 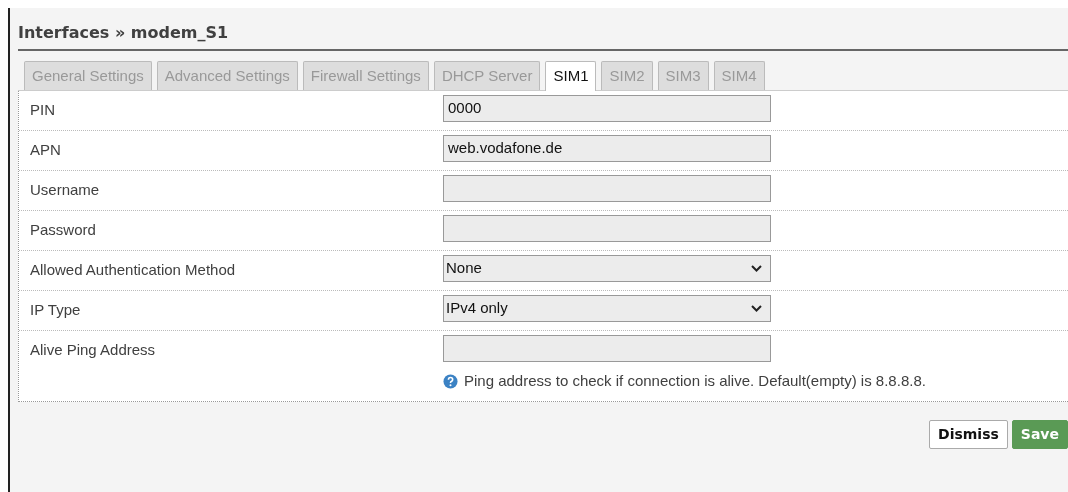 I want to click on select-field: IPv4 only, so click(x=607, y=308).